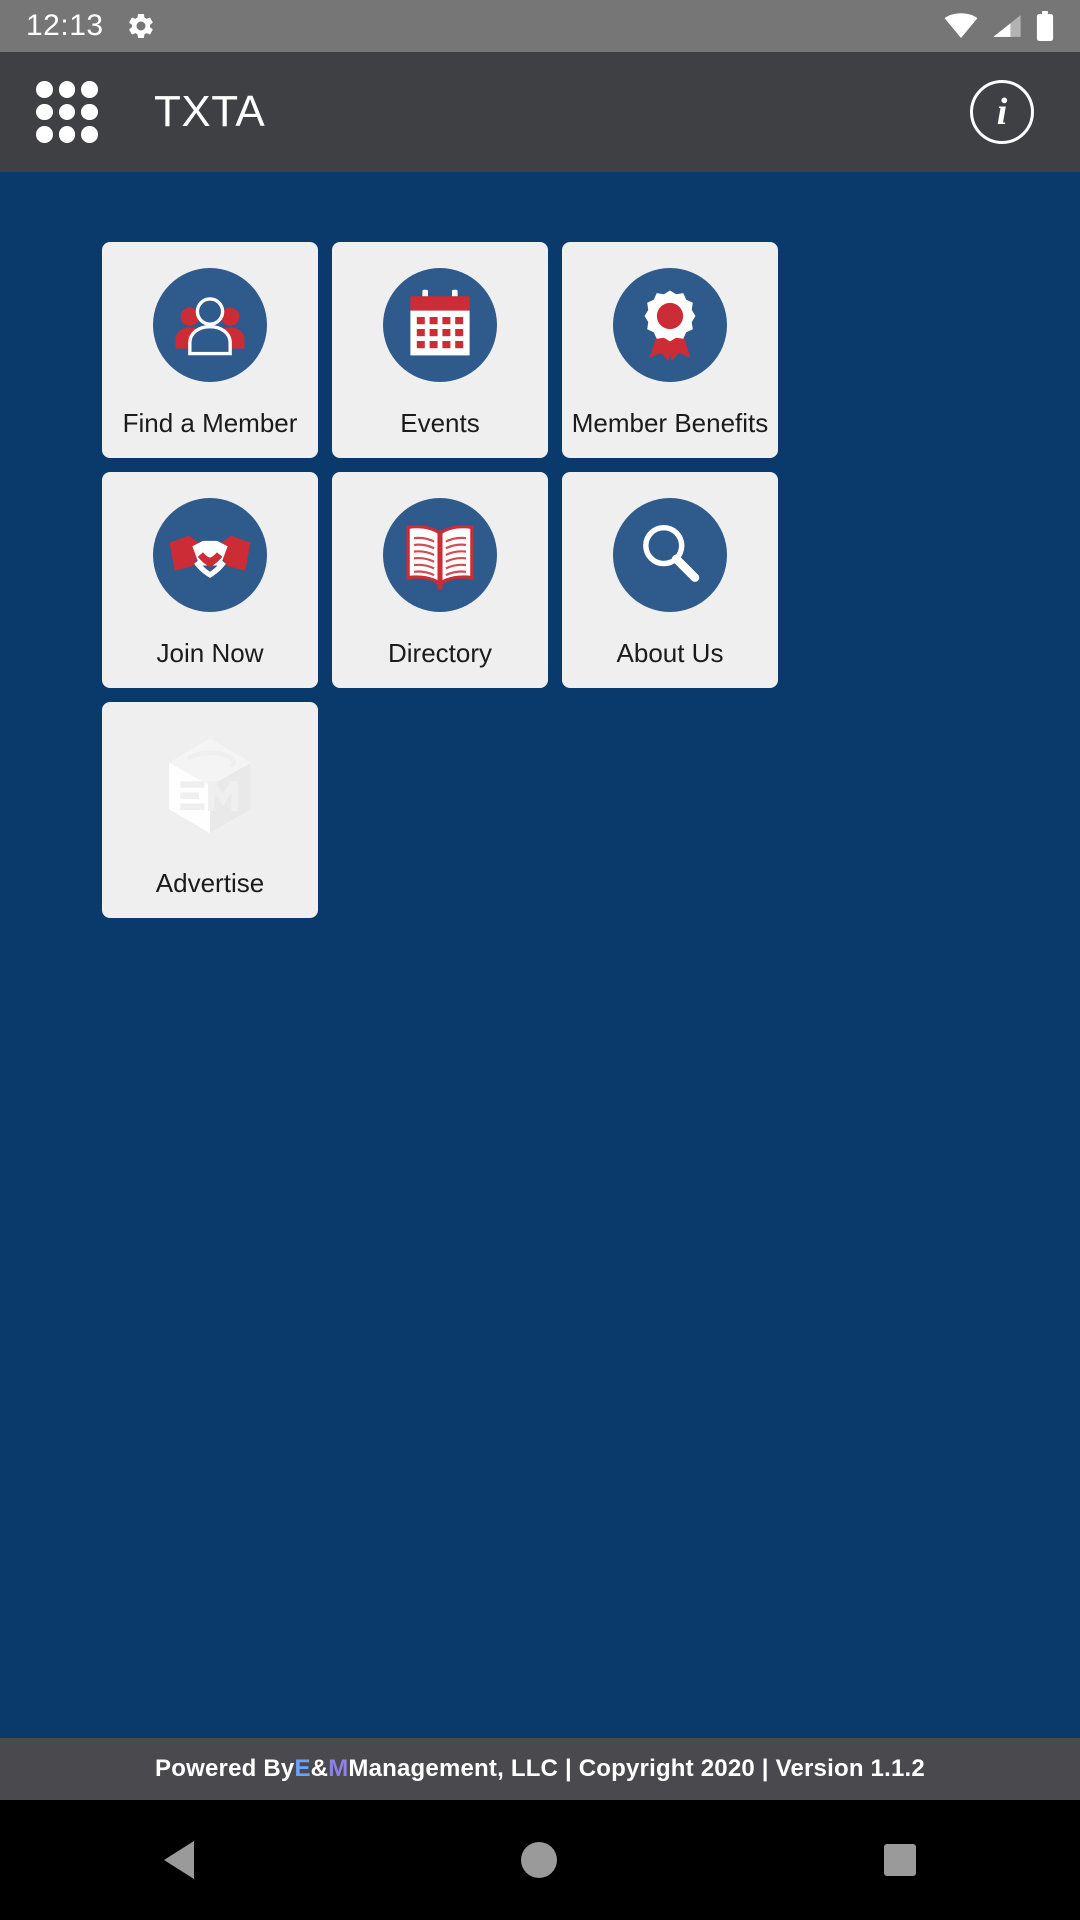 Image resolution: width=1080 pixels, height=1920 pixels. I want to click on battery-icon, so click(1045, 26).